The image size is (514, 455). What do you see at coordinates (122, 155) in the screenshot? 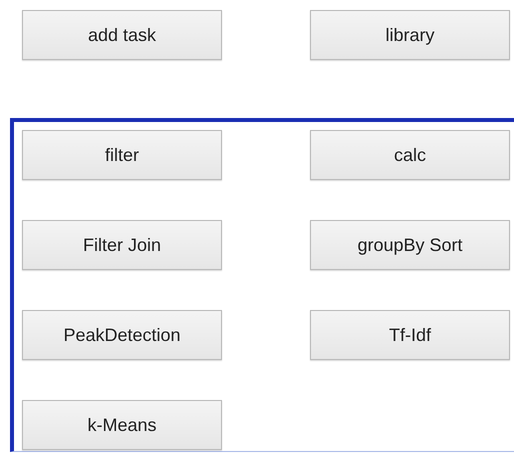
I see `task-button: filter` at bounding box center [122, 155].